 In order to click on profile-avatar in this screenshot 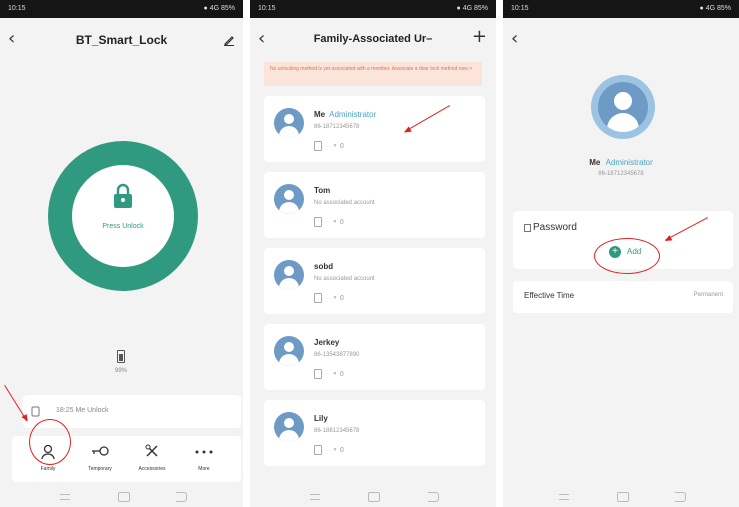, I will do `click(623, 107)`.